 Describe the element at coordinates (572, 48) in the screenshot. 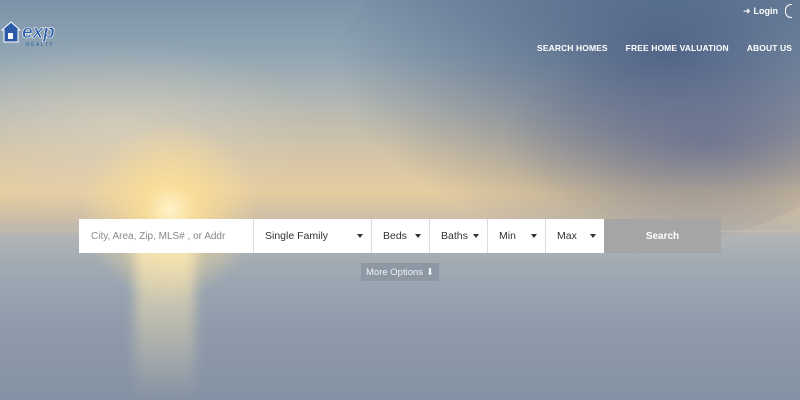

I see `nav-search-homes: SEARCH HOMES` at that location.